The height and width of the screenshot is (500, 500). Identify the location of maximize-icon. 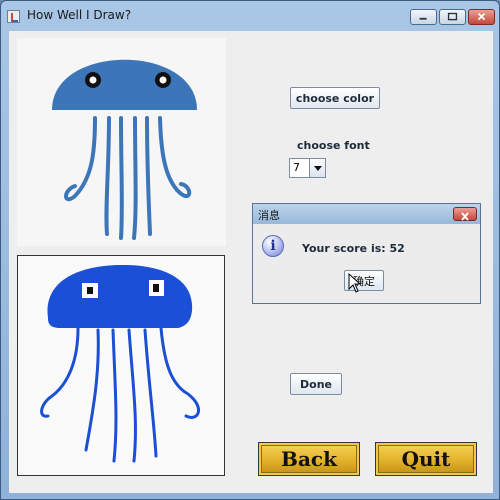
(452, 16).